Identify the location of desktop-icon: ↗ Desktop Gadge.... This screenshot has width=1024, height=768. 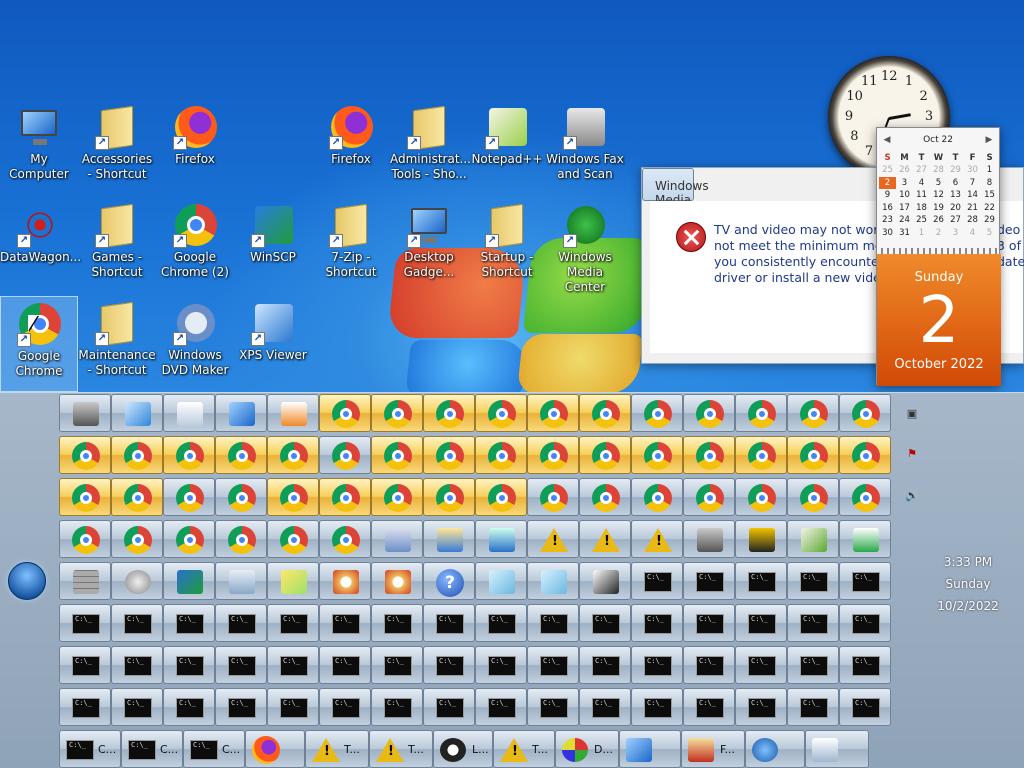
(429, 246).